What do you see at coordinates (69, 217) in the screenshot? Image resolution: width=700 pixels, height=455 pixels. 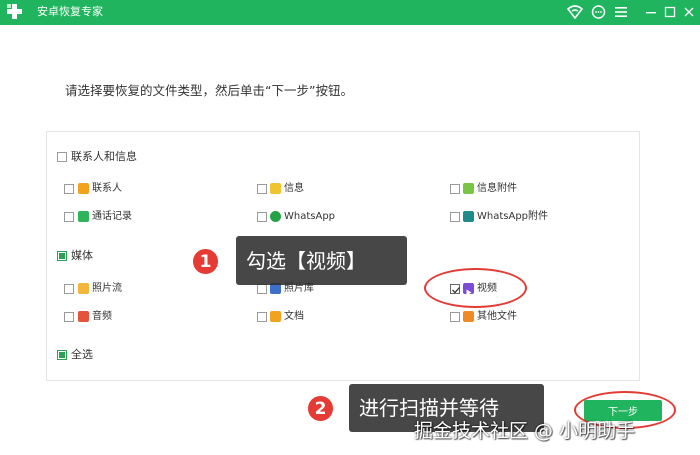 I see `checkbox-call-log` at bounding box center [69, 217].